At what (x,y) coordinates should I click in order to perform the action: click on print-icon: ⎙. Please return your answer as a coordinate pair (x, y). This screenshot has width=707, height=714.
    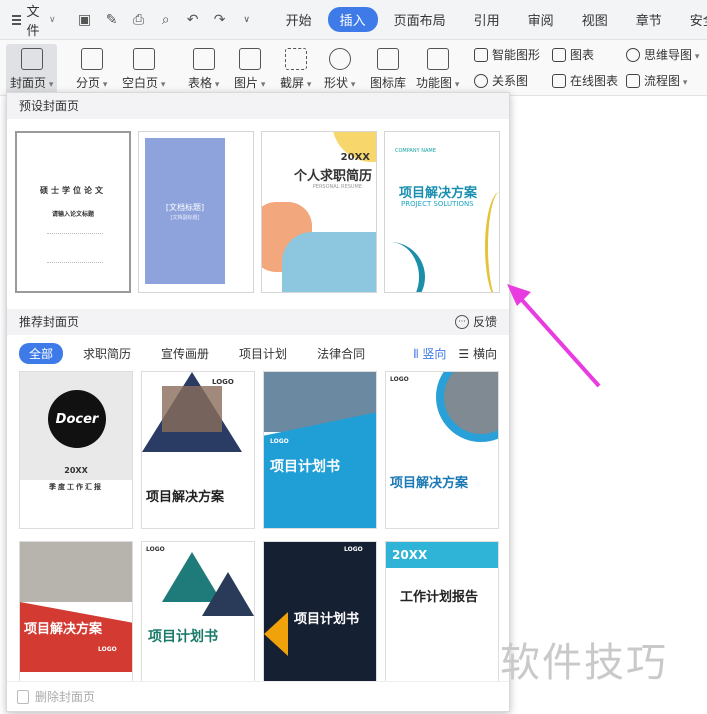
    Looking at the image, I should click on (139, 20).